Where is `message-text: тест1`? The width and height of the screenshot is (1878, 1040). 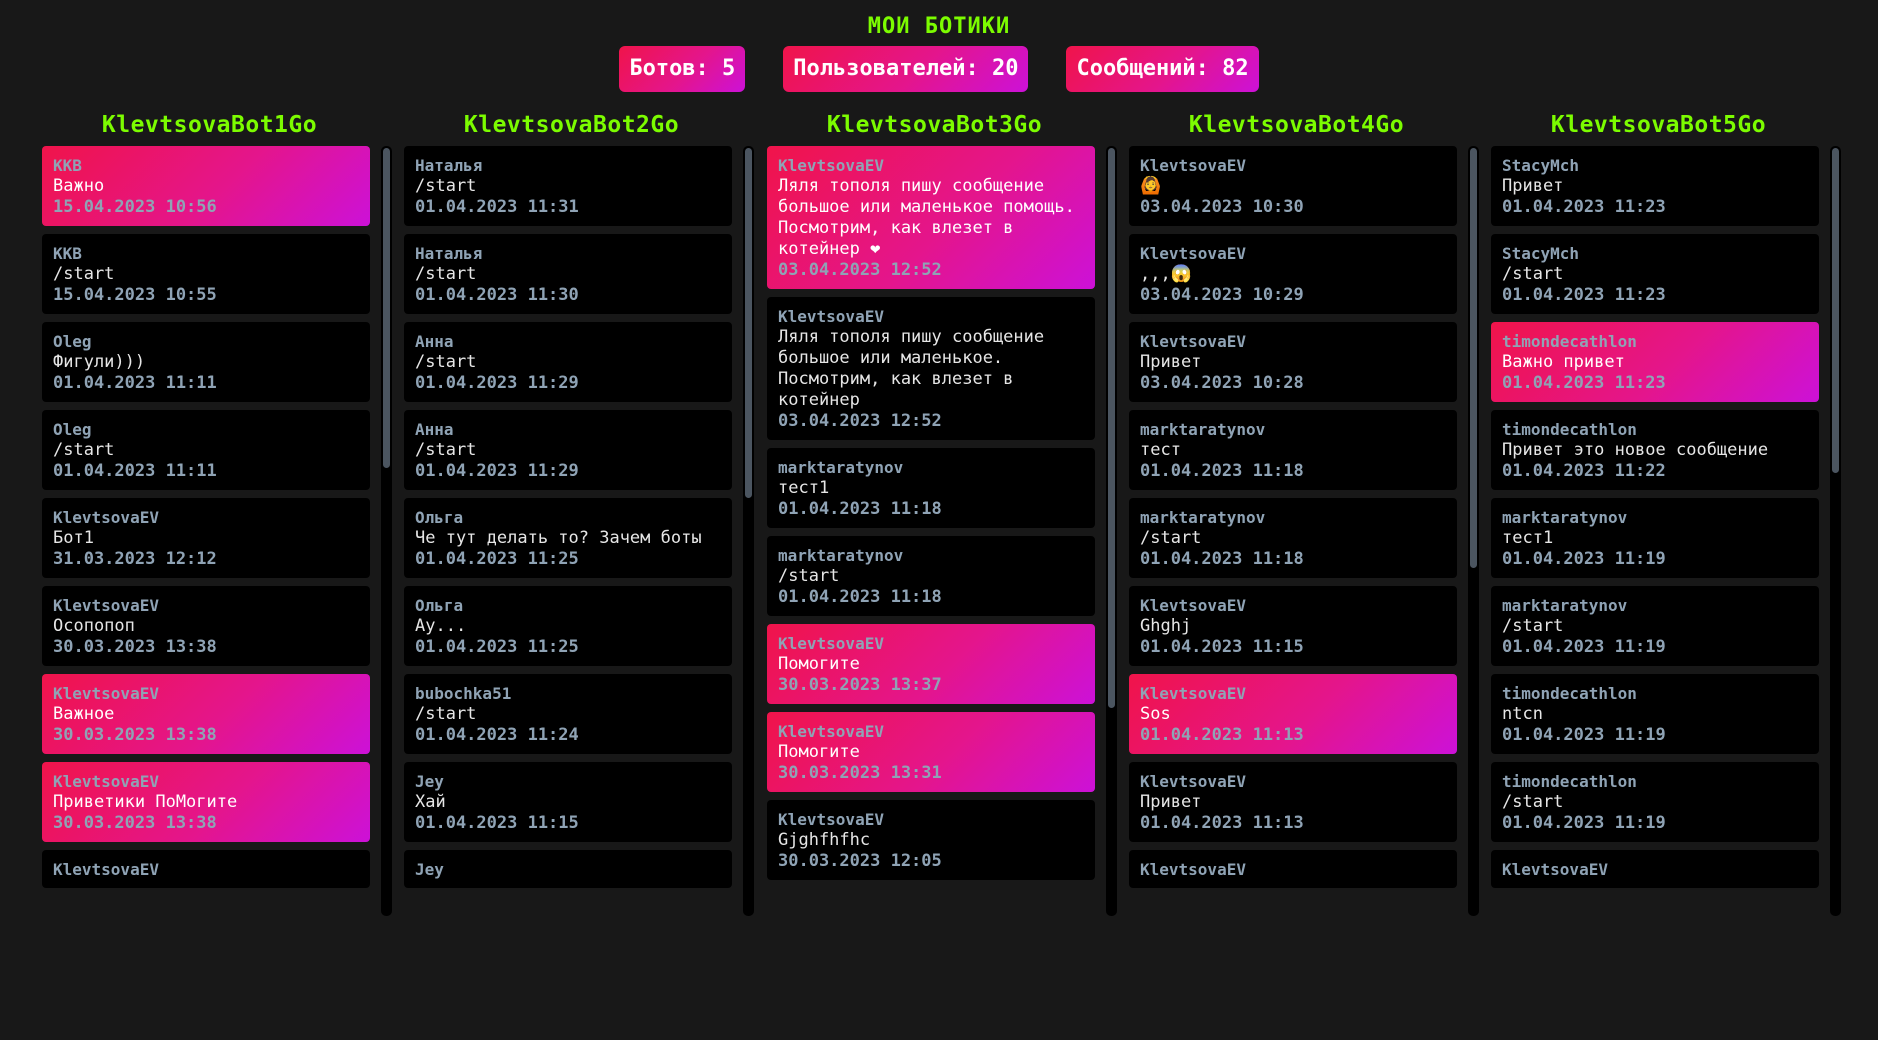
message-text: тест1 is located at coordinates (1528, 538).